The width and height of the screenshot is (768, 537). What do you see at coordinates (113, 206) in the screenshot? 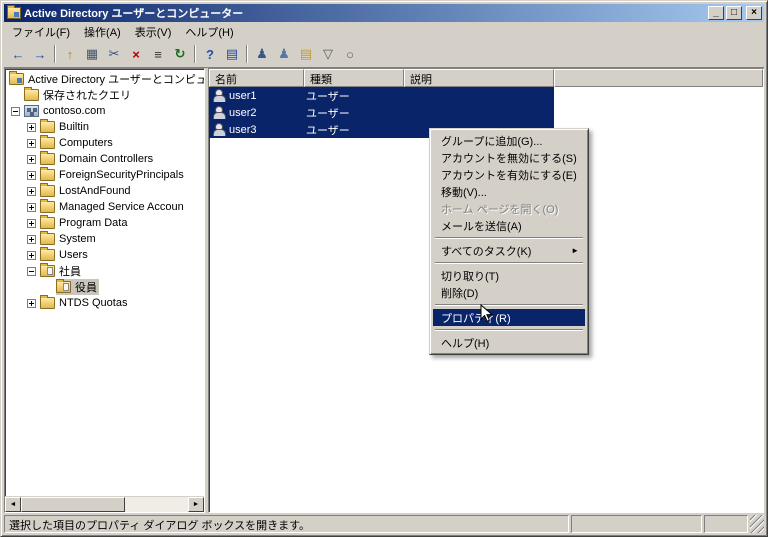
I see `tree-item-content: Managed Service Accoun` at bounding box center [113, 206].